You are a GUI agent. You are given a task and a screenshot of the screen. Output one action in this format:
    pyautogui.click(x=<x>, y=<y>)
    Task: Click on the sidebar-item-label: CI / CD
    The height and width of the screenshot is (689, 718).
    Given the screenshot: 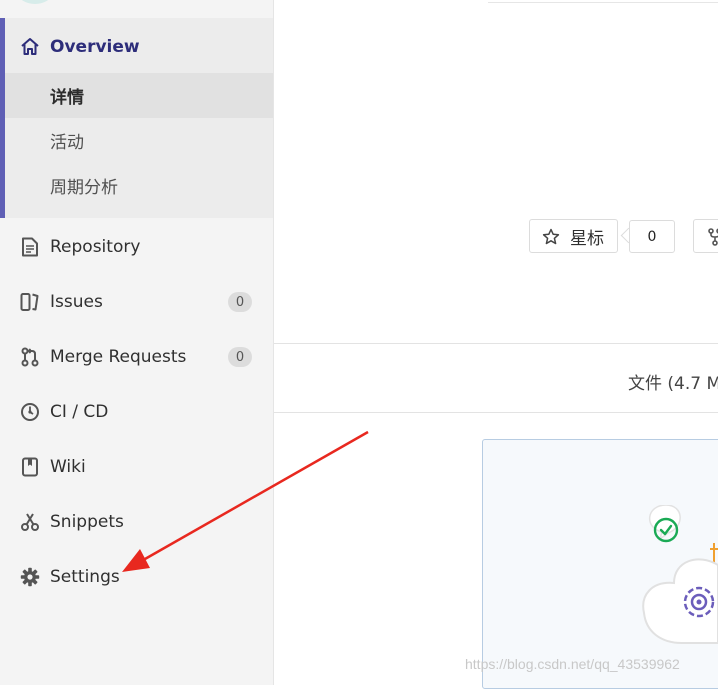 What is the action you would take?
    pyautogui.click(x=79, y=412)
    